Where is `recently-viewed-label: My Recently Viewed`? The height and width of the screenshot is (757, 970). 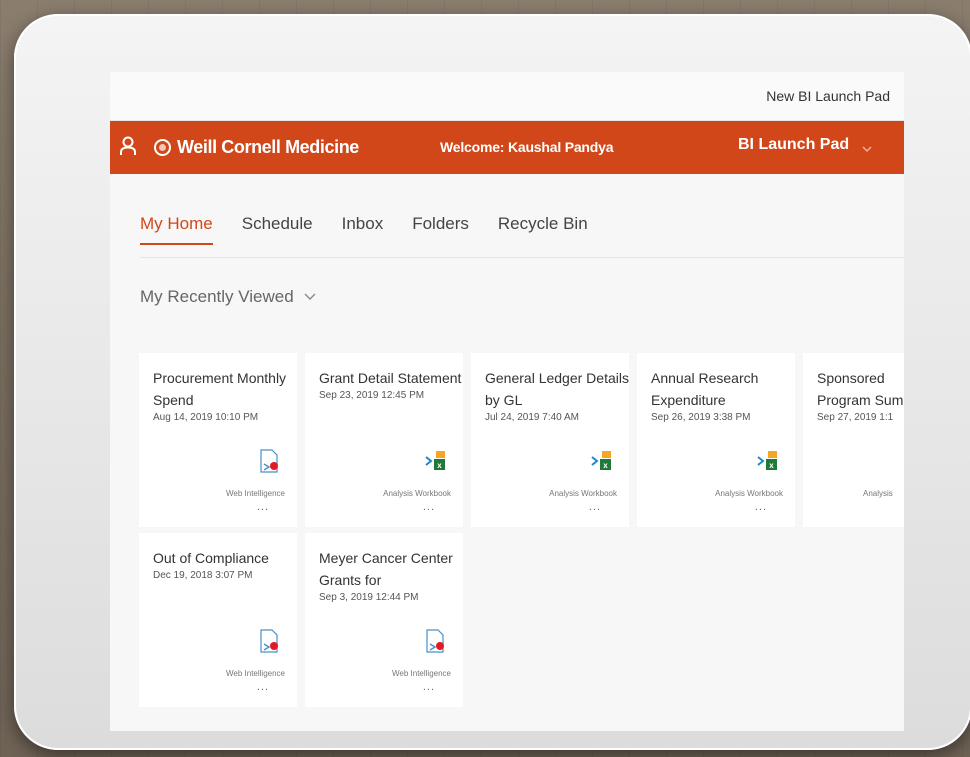 recently-viewed-label: My Recently Viewed is located at coordinates (217, 296).